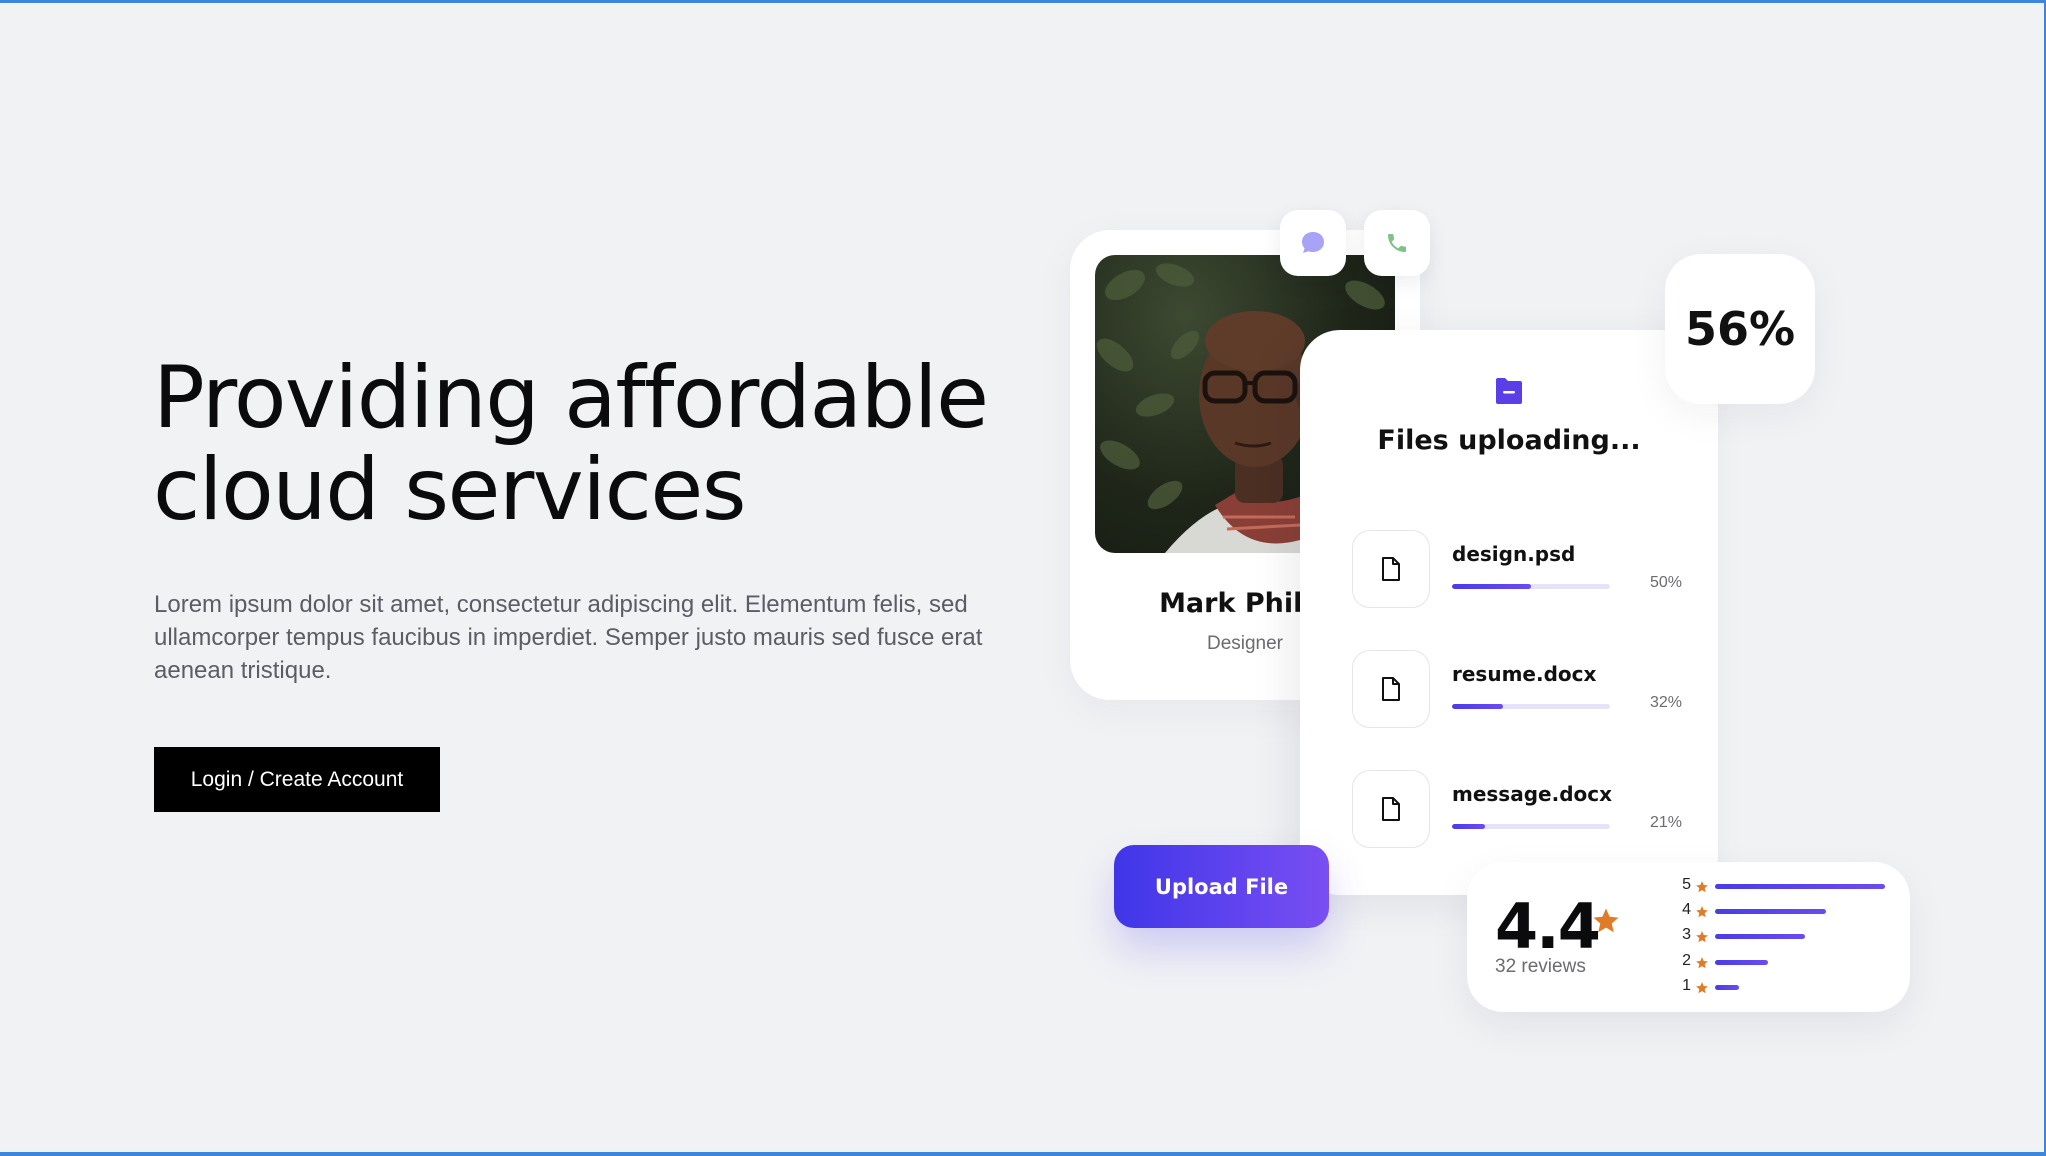  I want to click on rating-distribution-row: 5, so click(1787, 886).